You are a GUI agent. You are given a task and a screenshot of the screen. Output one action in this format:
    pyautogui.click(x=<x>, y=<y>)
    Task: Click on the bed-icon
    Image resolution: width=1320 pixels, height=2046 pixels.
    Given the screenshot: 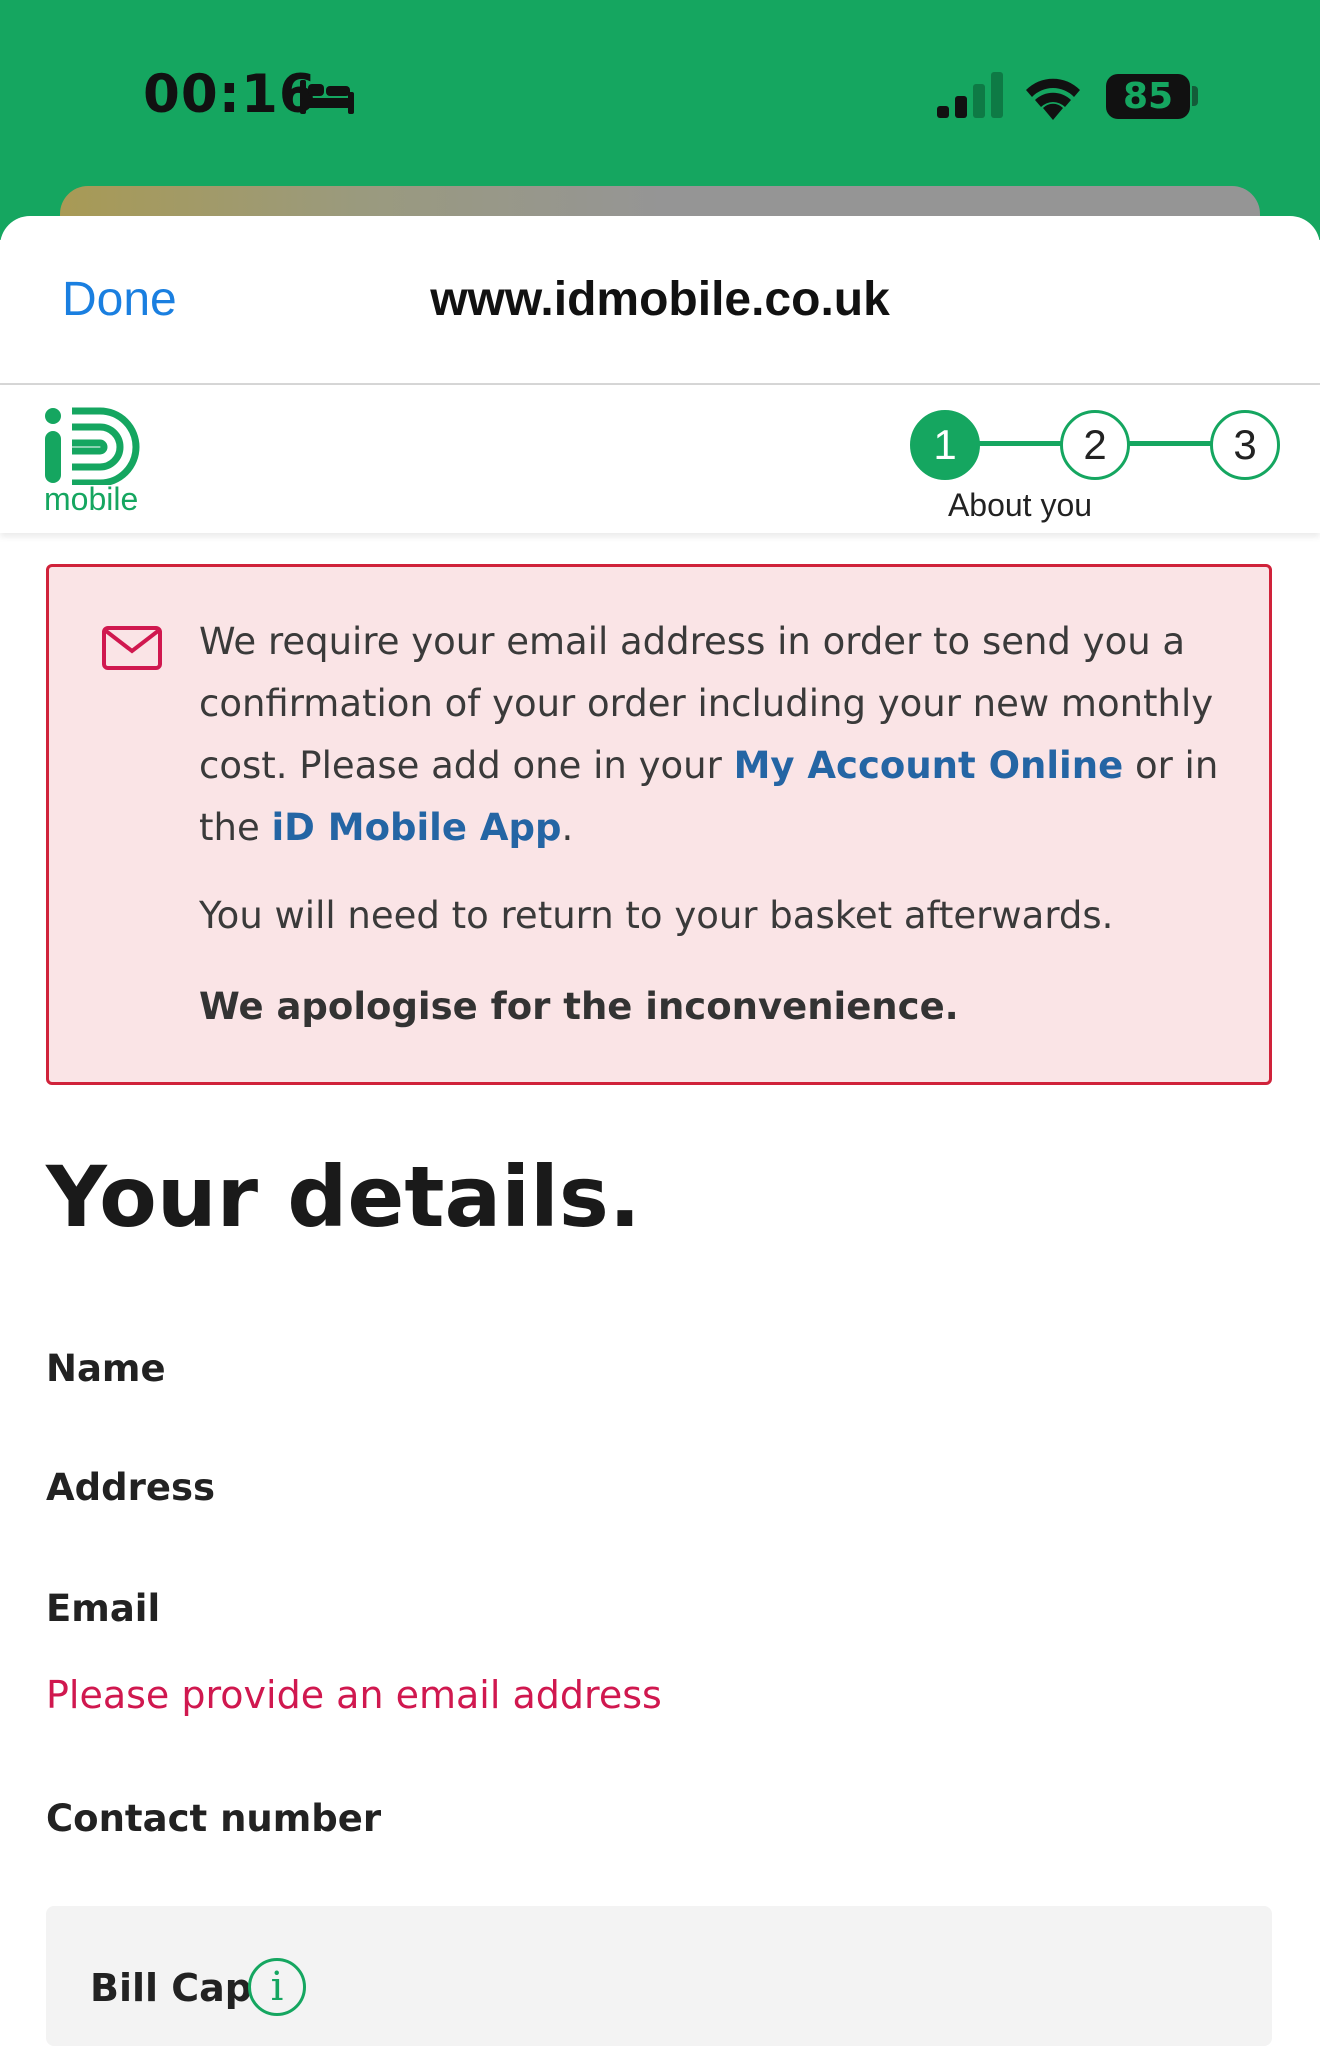 What is the action you would take?
    pyautogui.click(x=327, y=97)
    